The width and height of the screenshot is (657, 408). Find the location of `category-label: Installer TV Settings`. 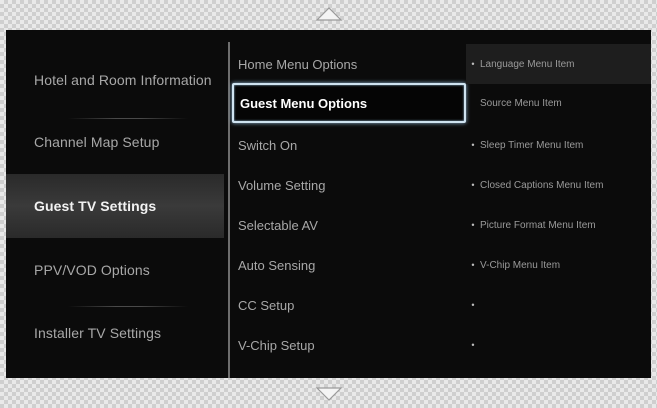

category-label: Installer TV Settings is located at coordinates (98, 333).